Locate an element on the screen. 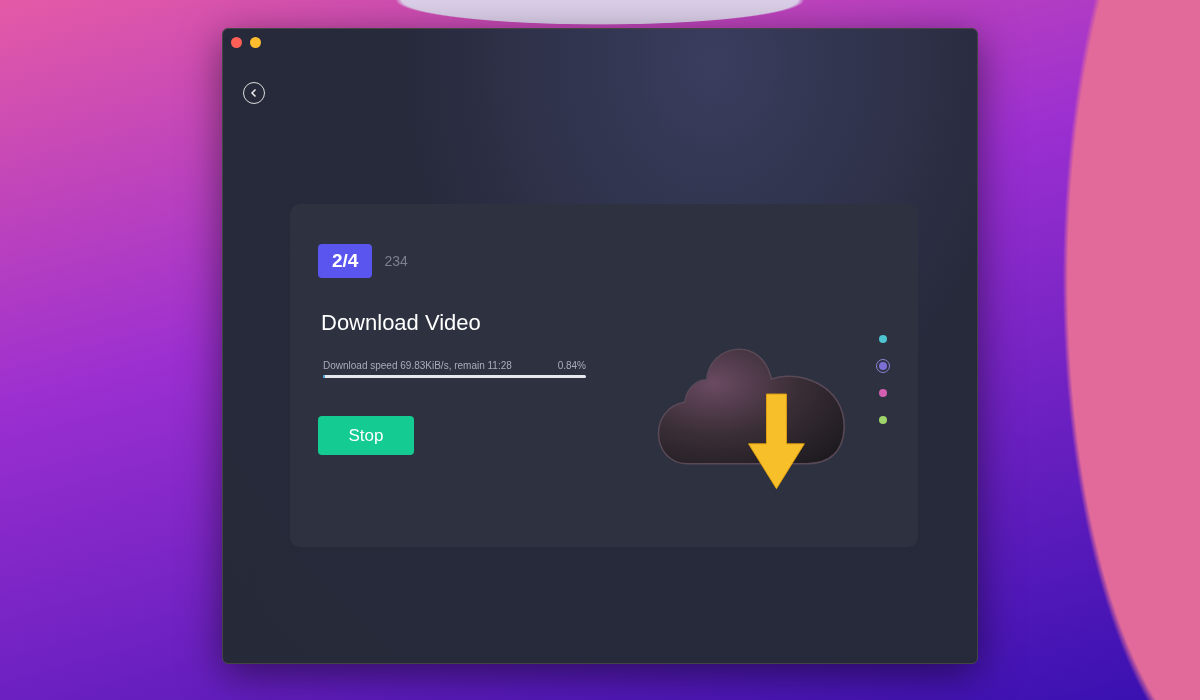 This screenshot has width=1200, height=700. progress-percent: 0.84% is located at coordinates (571, 365).